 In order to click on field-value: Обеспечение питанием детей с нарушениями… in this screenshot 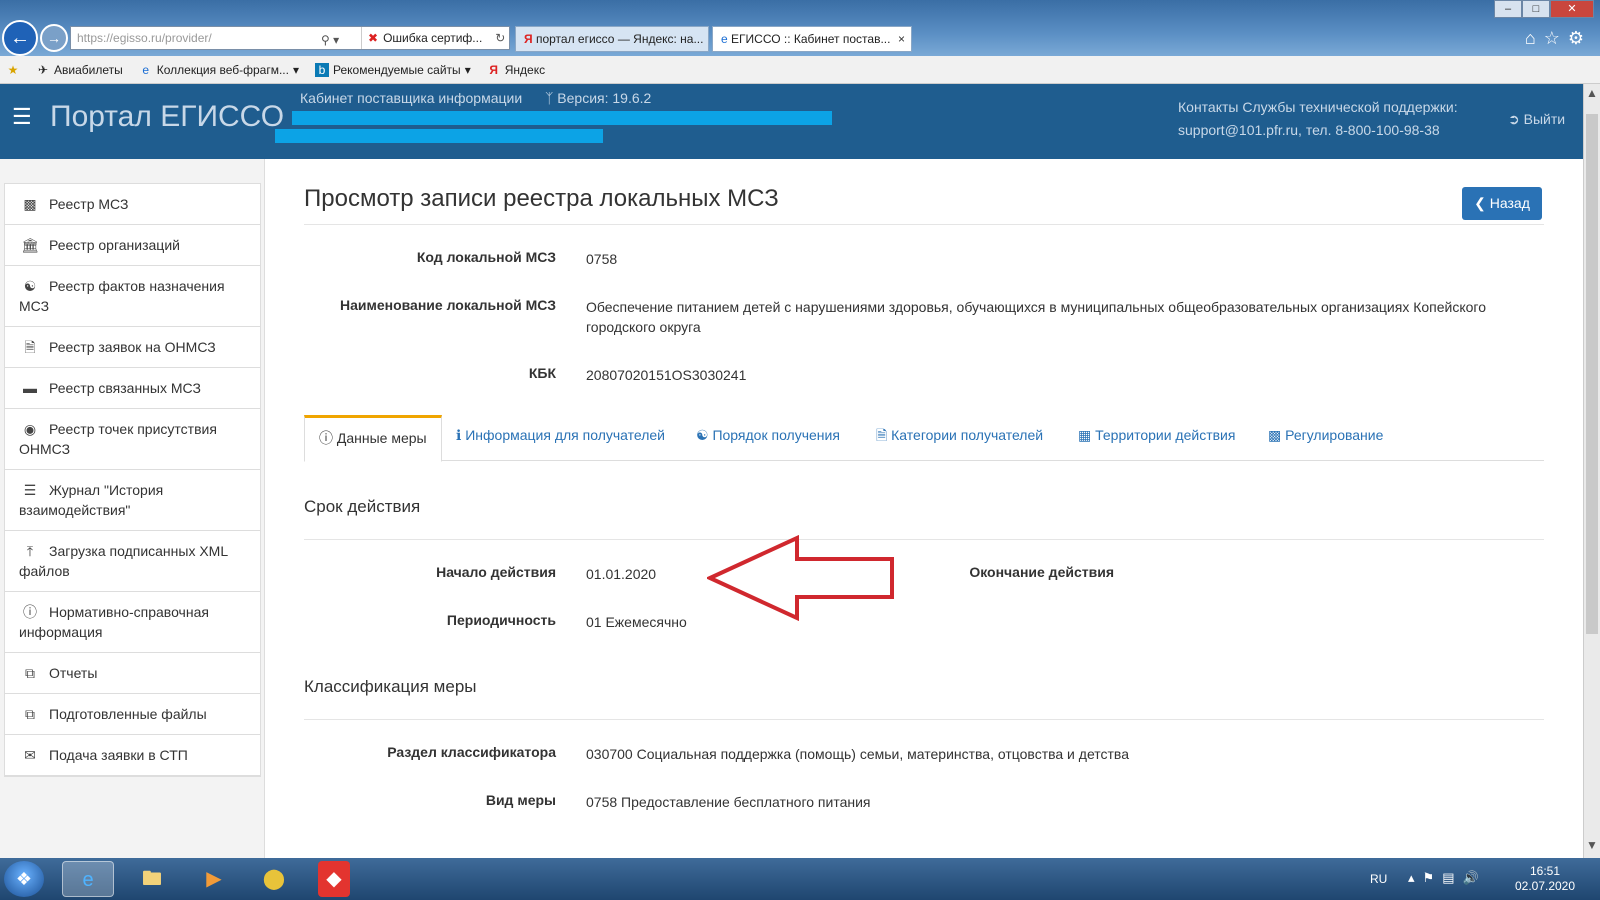, I will do `click(1036, 317)`.